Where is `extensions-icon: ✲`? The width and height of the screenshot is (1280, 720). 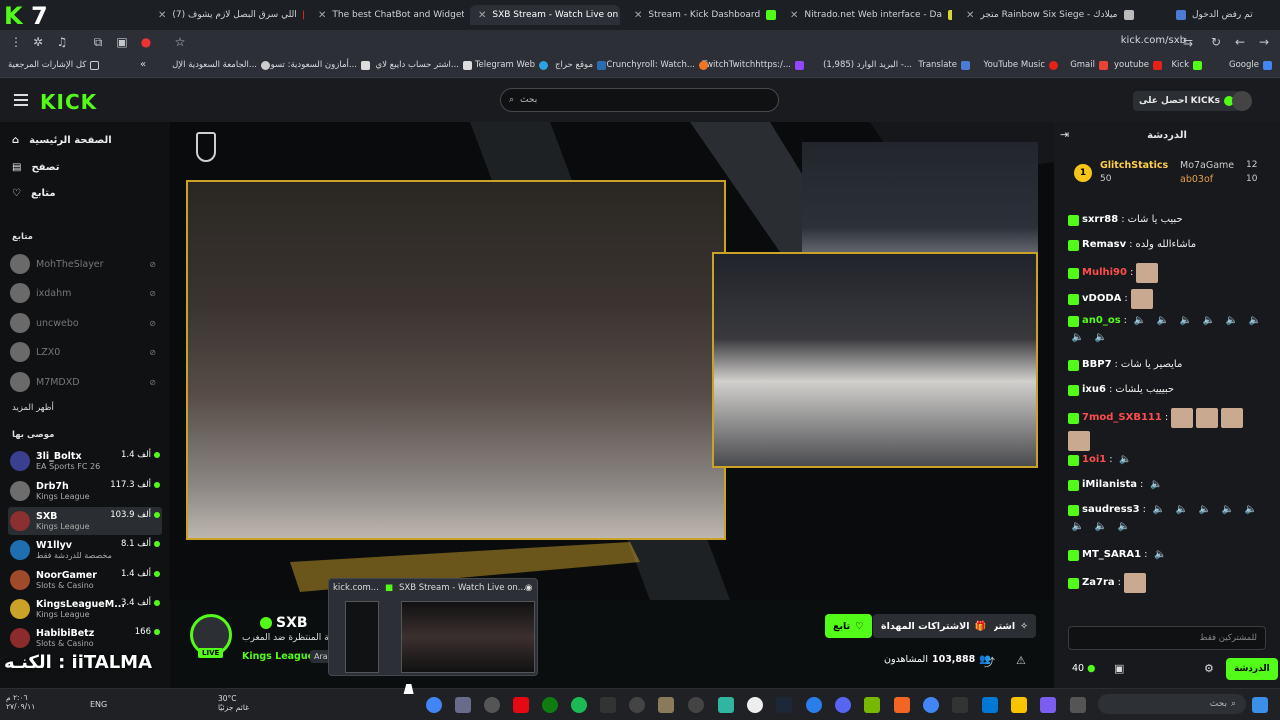
extensions-icon: ✲ is located at coordinates (38, 42).